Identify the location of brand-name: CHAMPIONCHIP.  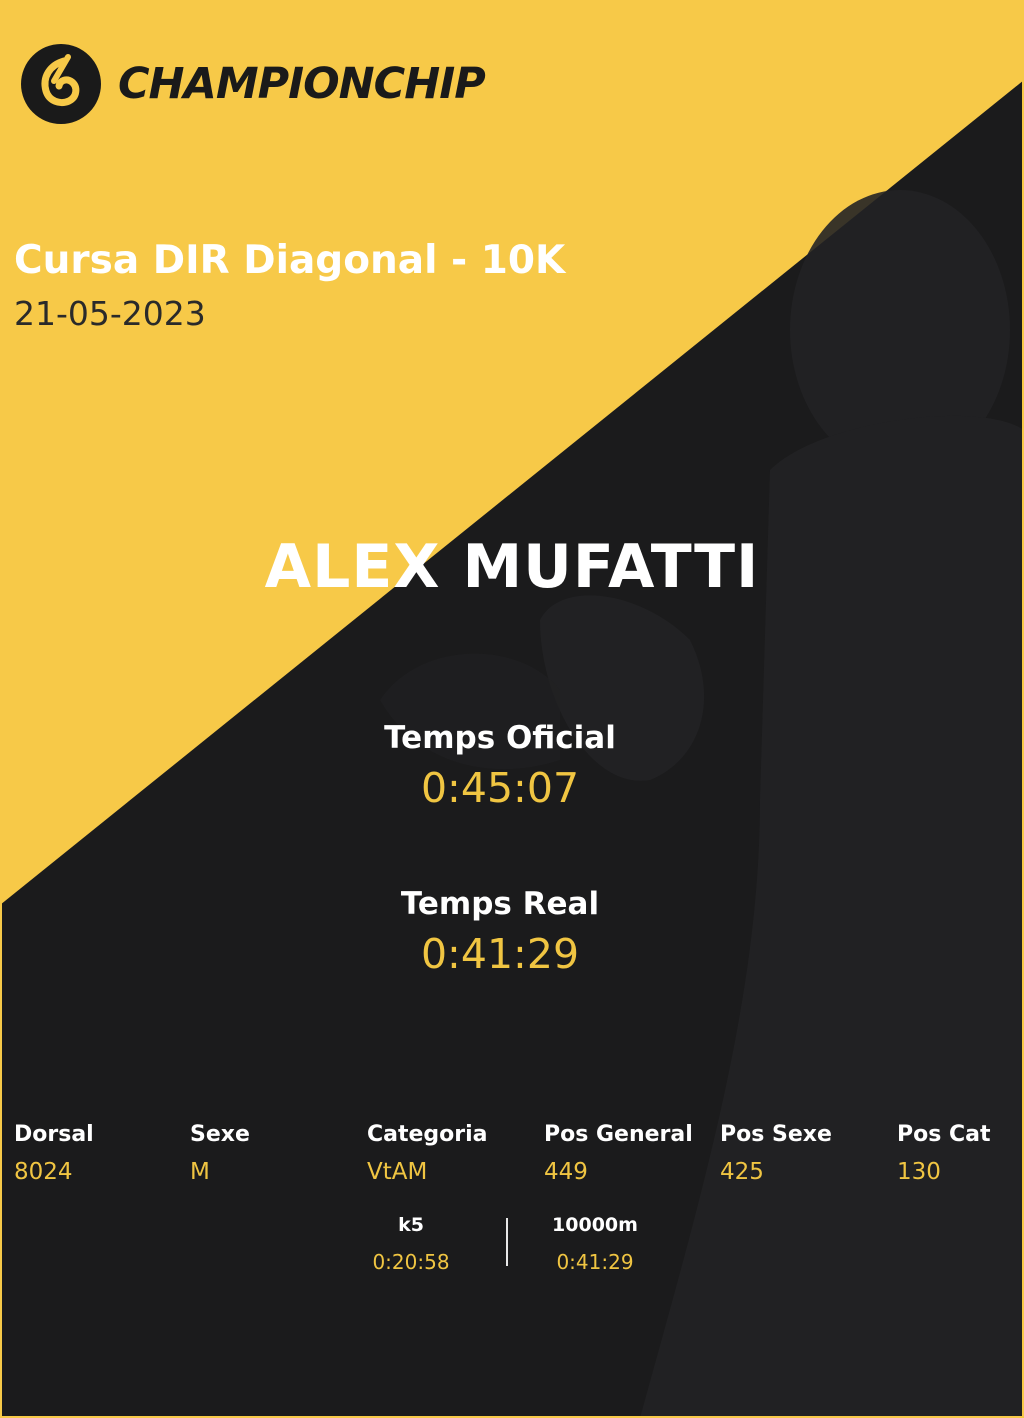
(302, 84).